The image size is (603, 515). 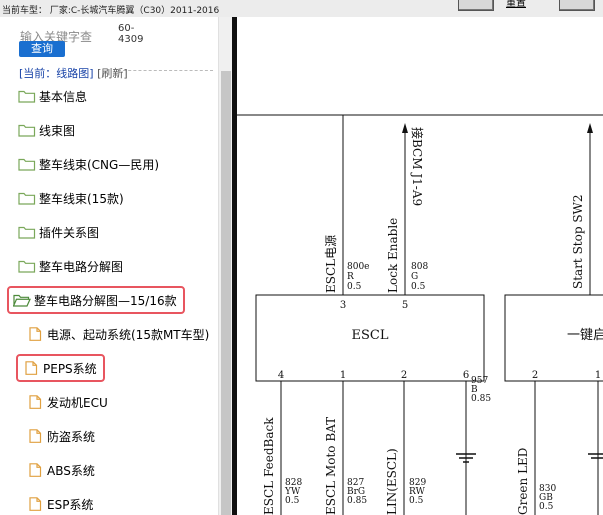 What do you see at coordinates (112, 73) in the screenshot?
I see `refresh-link: [刷新]` at bounding box center [112, 73].